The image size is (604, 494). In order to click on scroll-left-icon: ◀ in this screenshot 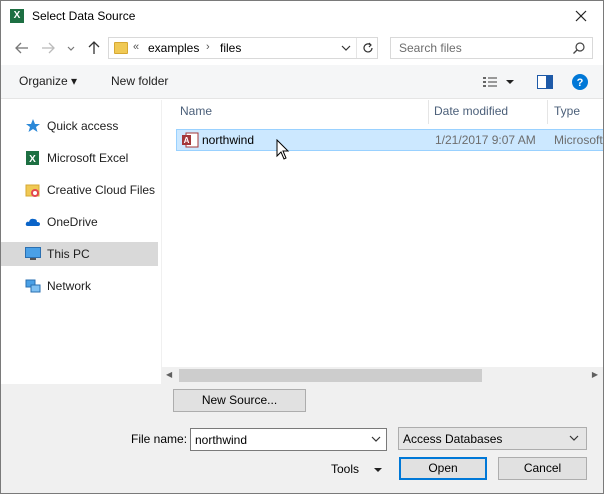, I will do `click(169, 374)`.